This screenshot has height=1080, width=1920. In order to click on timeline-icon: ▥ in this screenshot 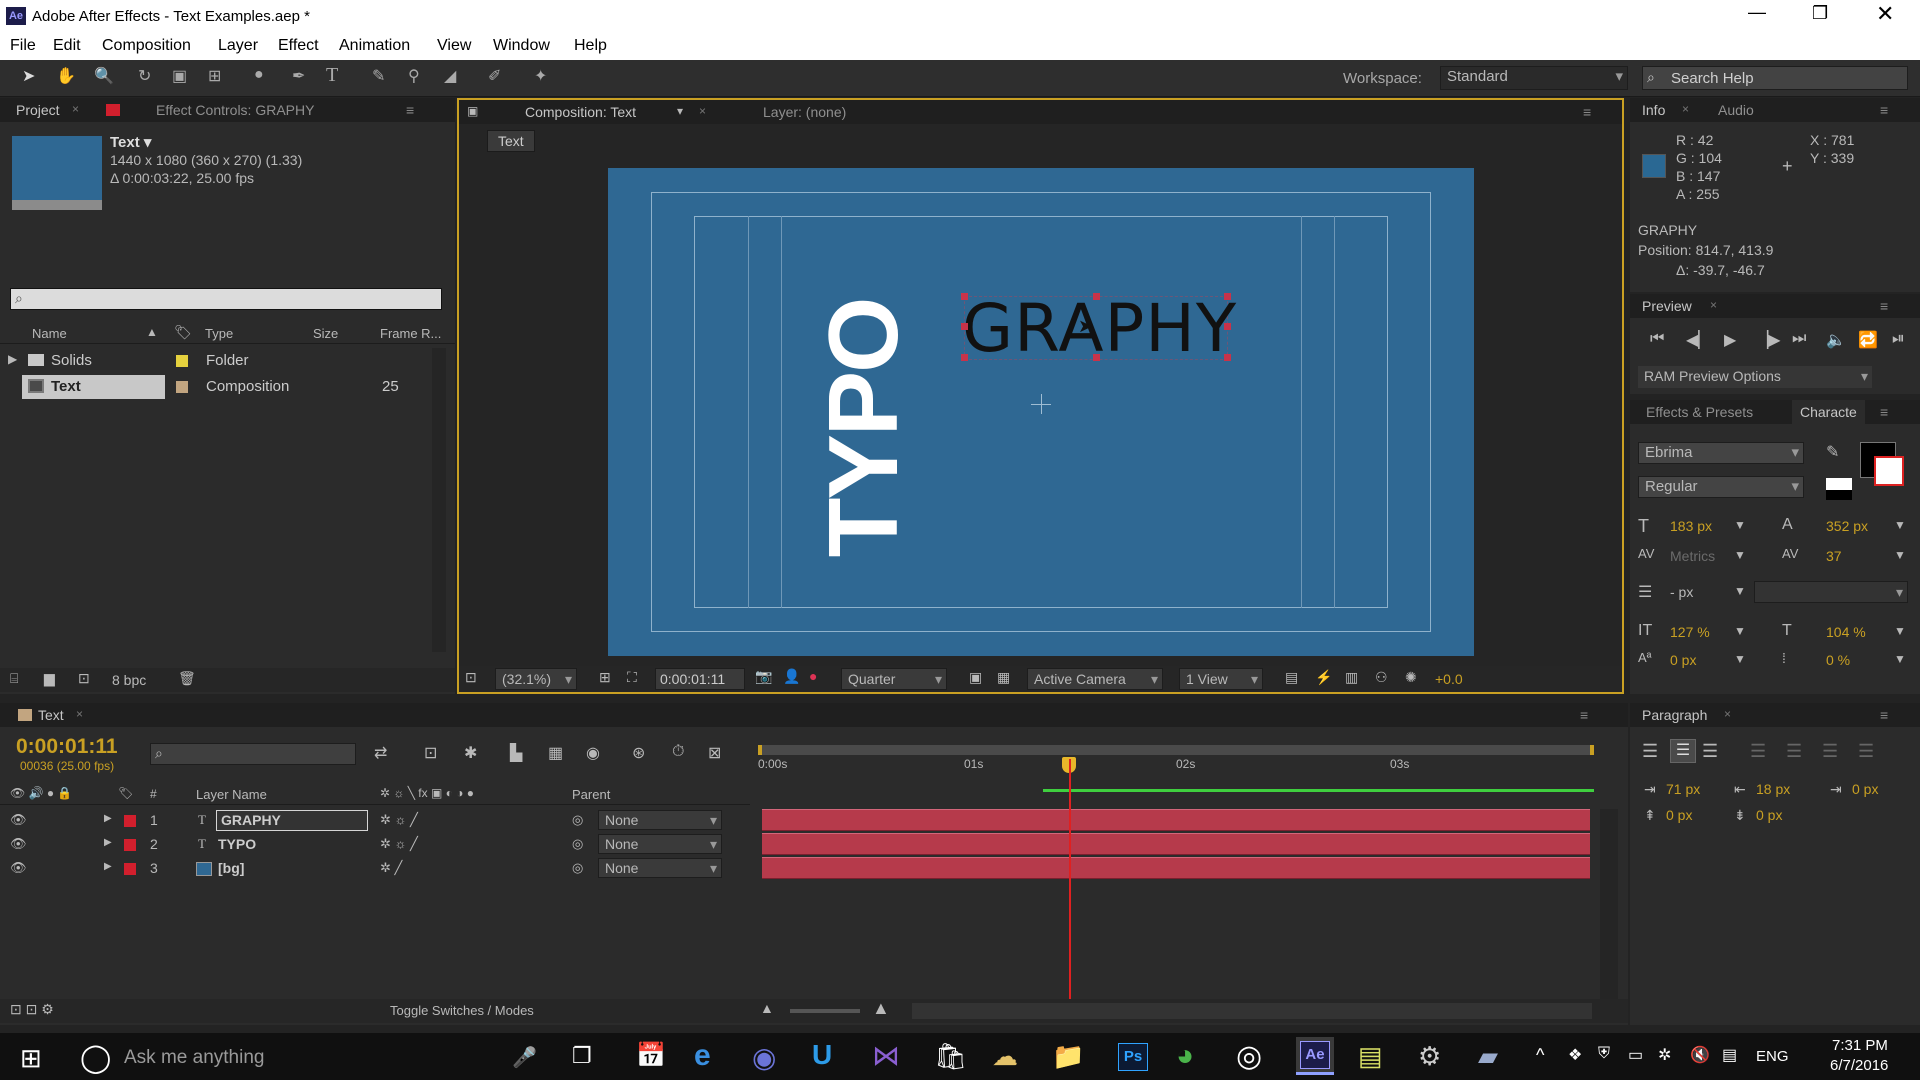, I will do `click(1351, 677)`.